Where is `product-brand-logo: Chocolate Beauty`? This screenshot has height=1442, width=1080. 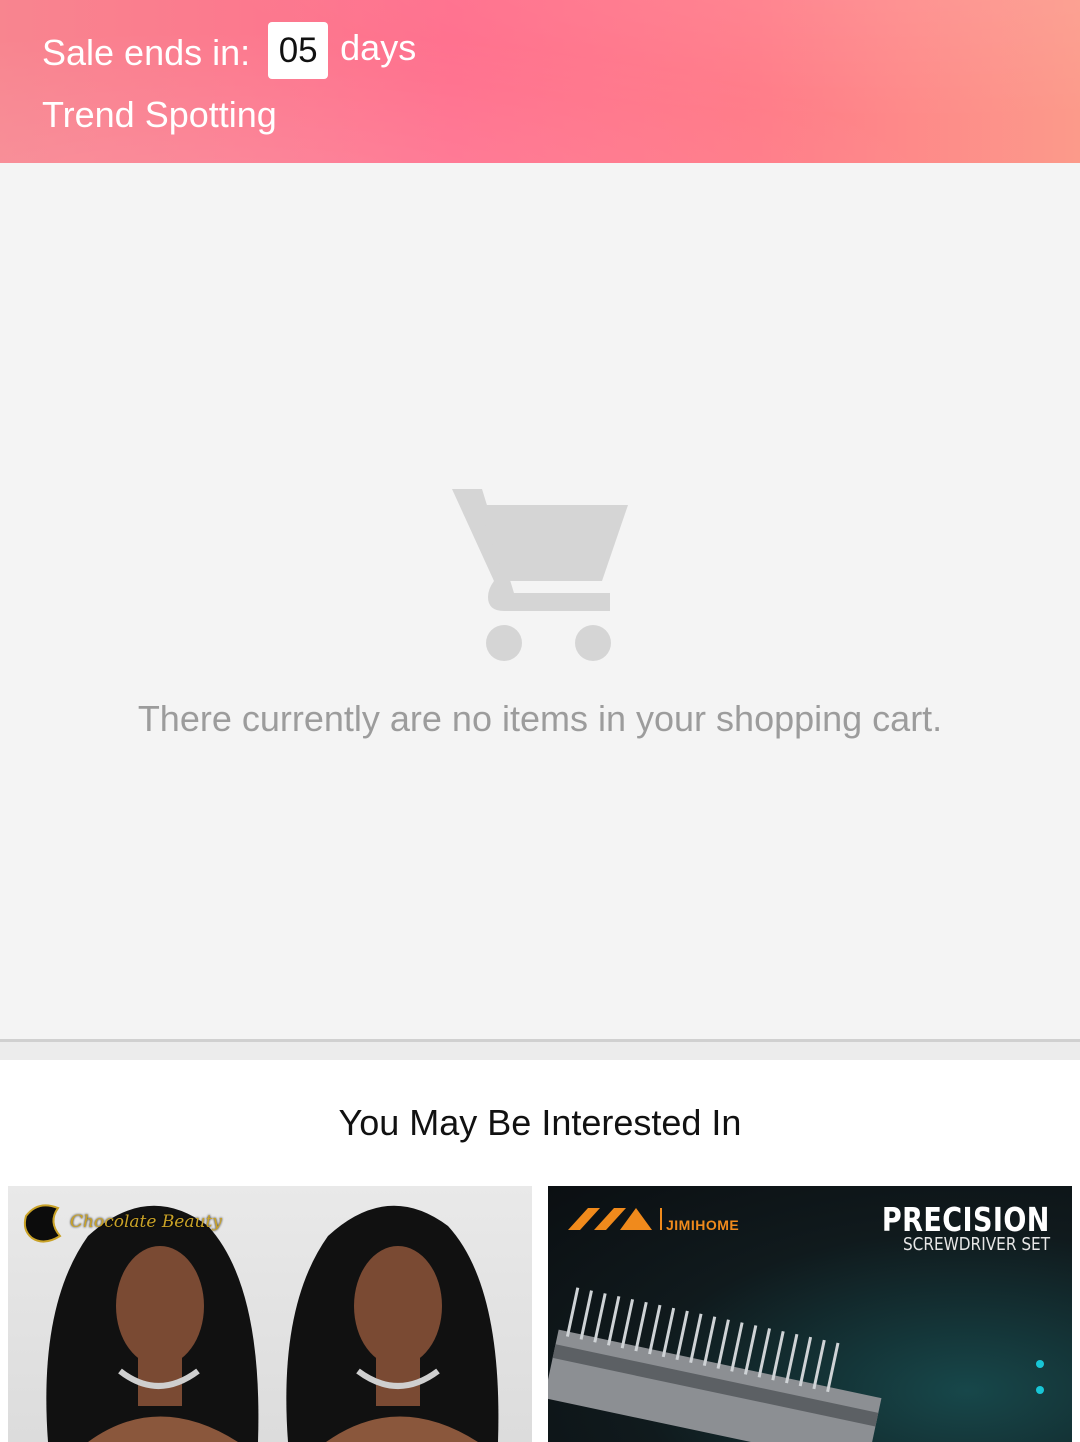
product-brand-logo: Chocolate Beauty is located at coordinates (146, 1222).